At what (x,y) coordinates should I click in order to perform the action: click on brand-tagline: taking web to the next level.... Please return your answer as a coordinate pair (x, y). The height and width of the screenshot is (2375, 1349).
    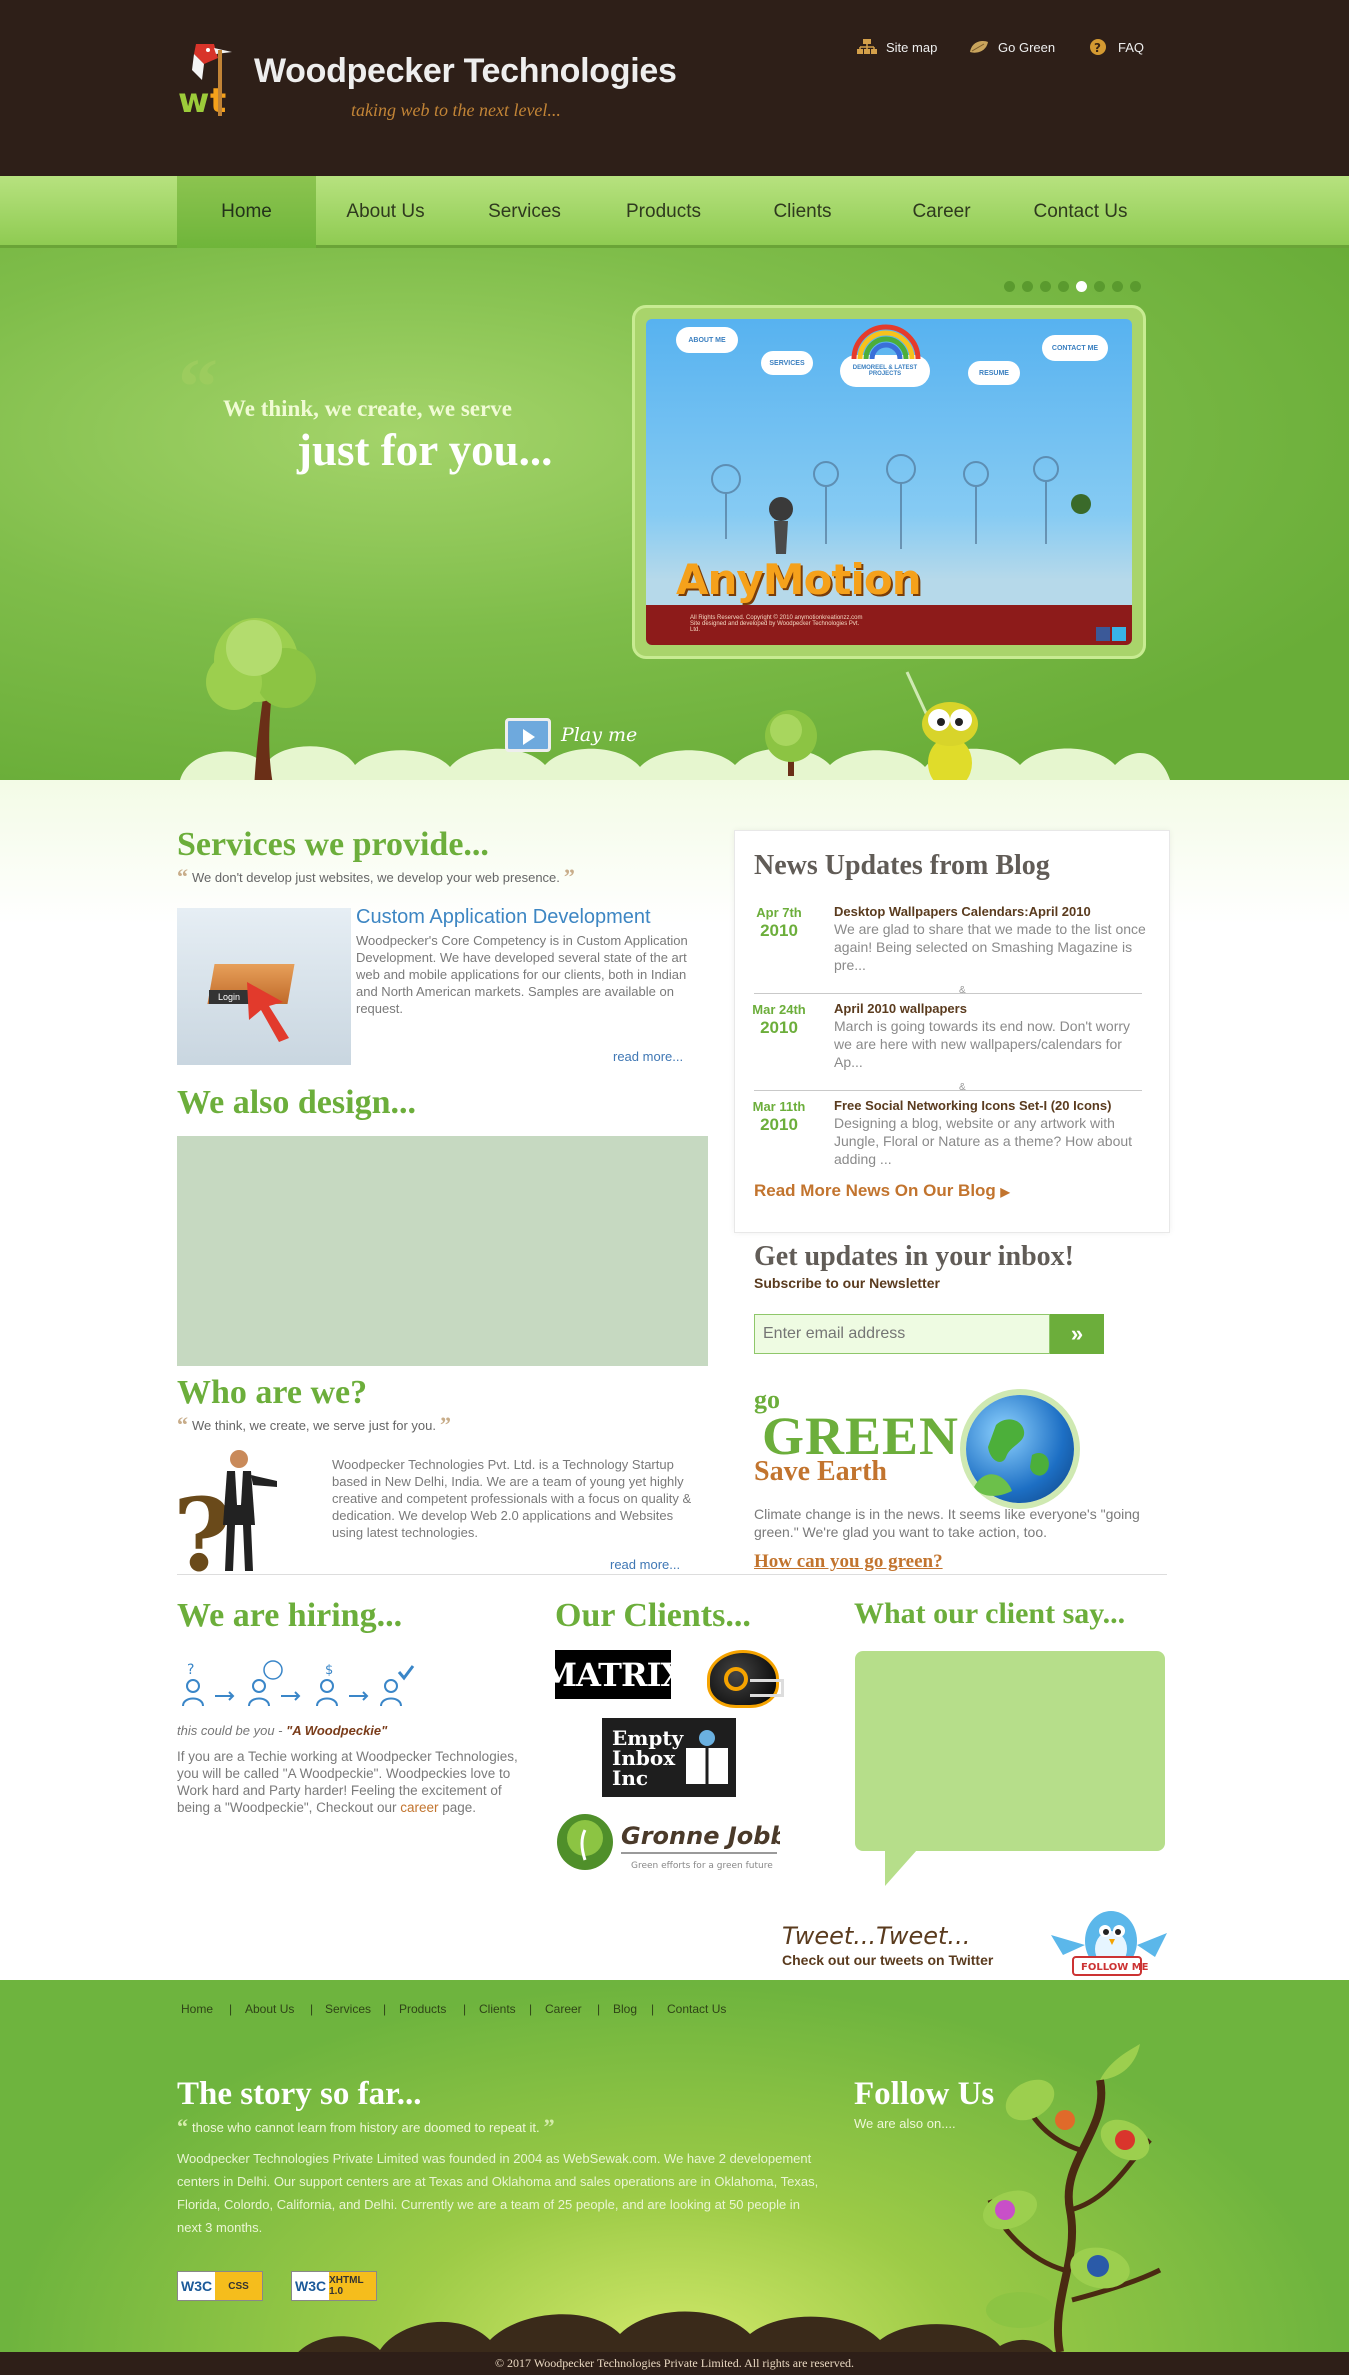
    Looking at the image, I should click on (456, 110).